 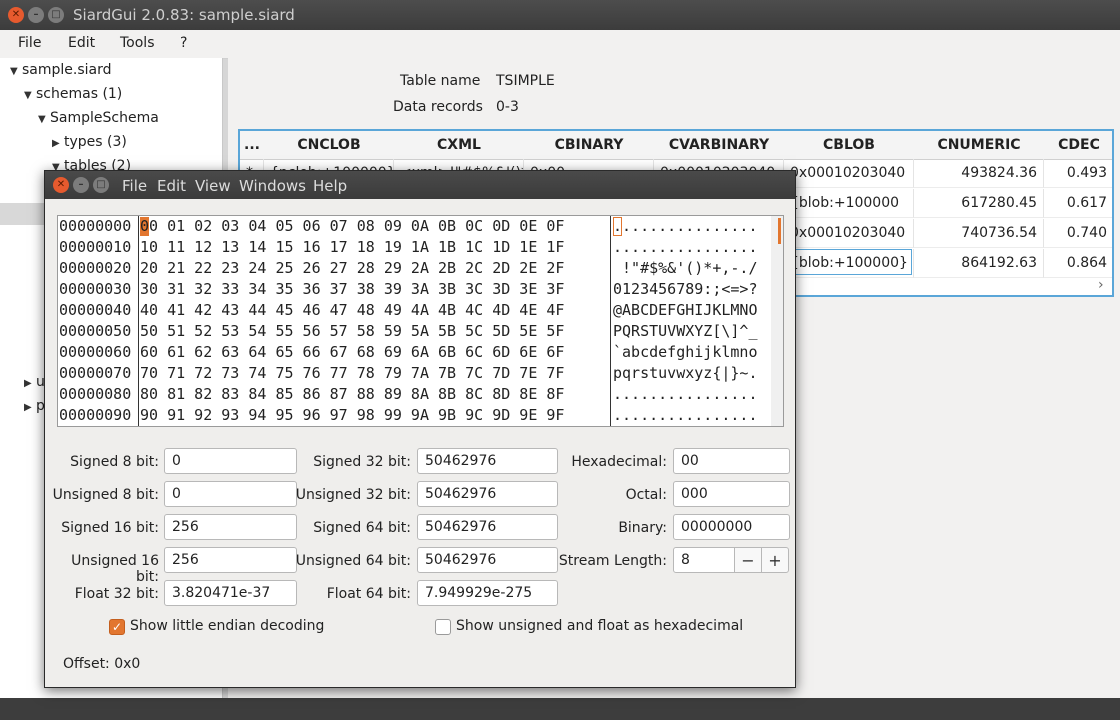 I want to click on column-header-3: CBINARY, so click(x=589, y=145).